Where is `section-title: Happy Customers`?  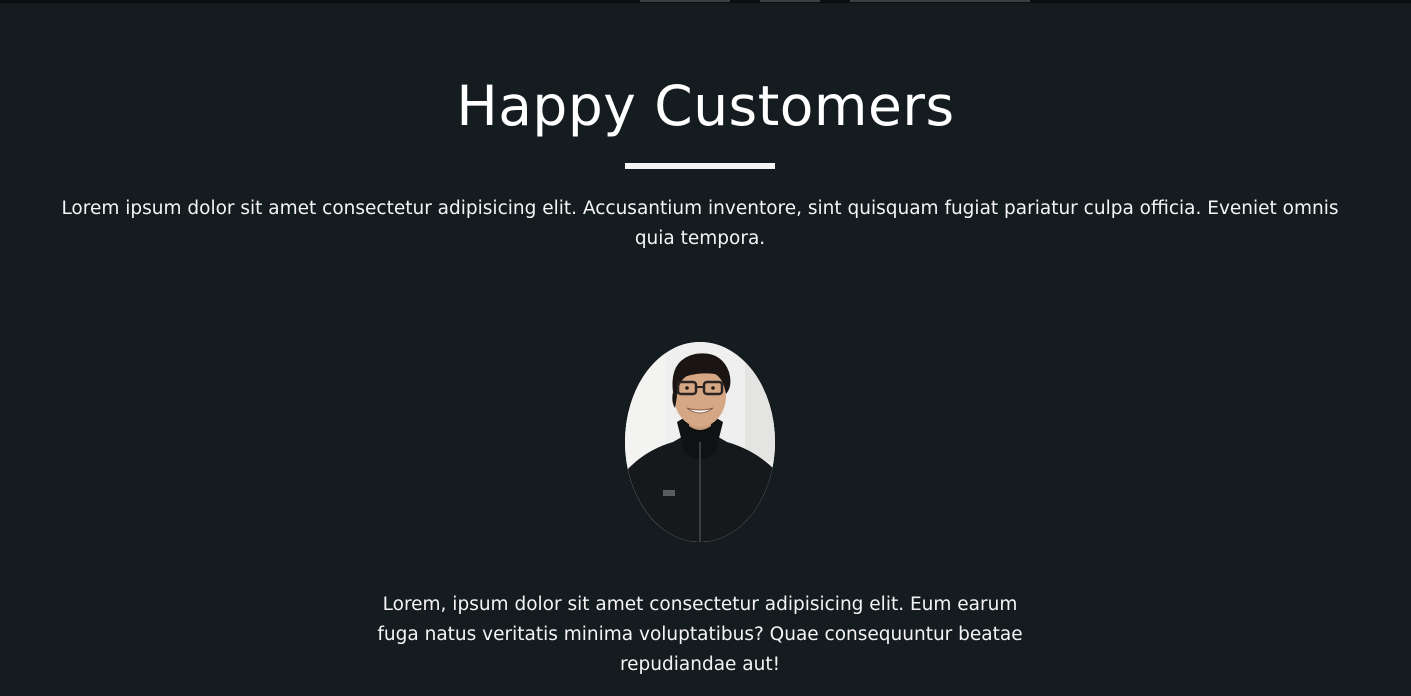 section-title: Happy Customers is located at coordinates (705, 106).